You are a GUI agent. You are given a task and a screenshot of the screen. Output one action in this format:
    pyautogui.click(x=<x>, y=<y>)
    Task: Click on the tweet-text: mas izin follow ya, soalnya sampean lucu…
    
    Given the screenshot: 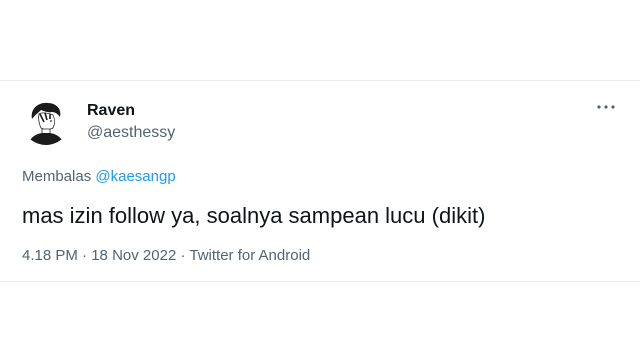 What is the action you would take?
    pyautogui.click(x=254, y=215)
    